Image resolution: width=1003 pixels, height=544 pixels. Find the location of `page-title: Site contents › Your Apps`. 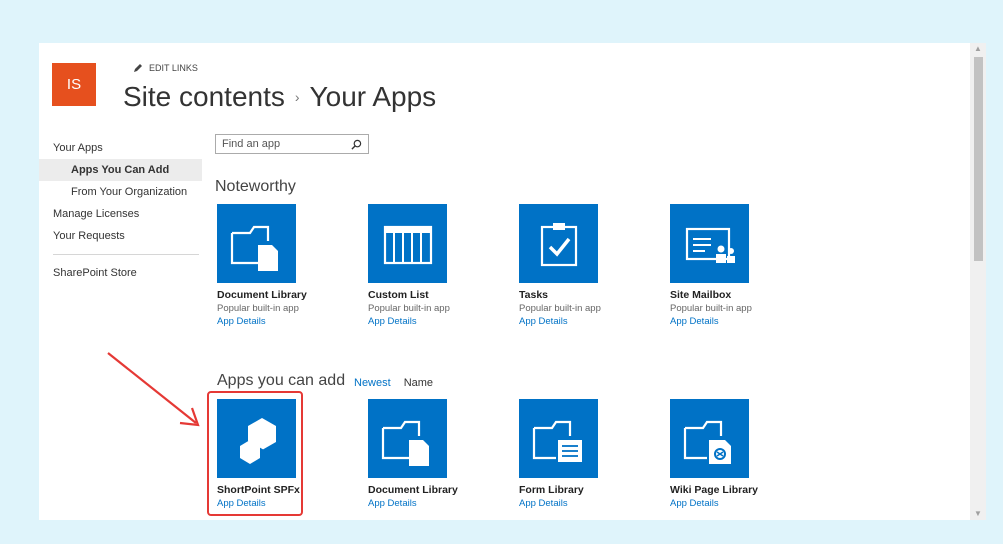

page-title: Site contents › Your Apps is located at coordinates (279, 97).